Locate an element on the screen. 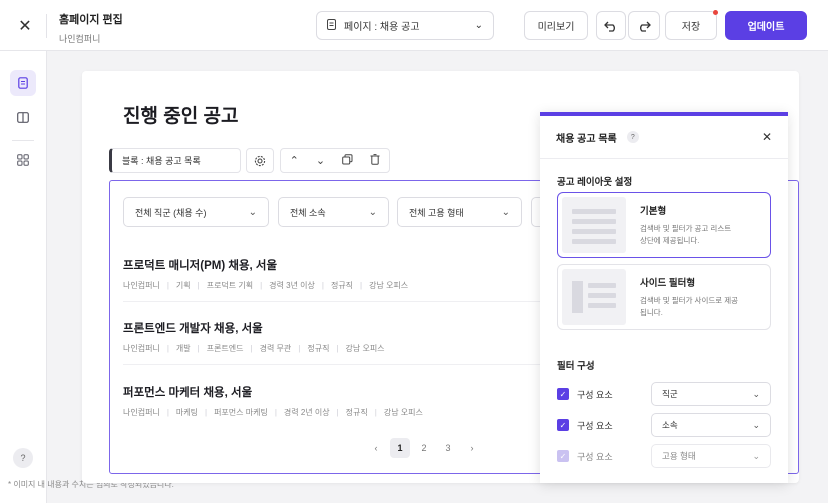 This screenshot has width=828, height=503. undo-button is located at coordinates (611, 25).